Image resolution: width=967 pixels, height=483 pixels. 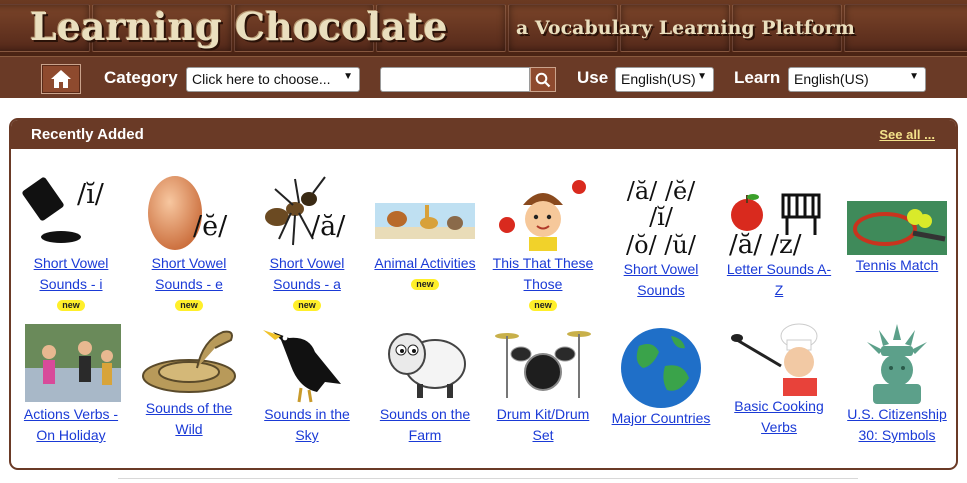 I want to click on use-language-select: English(US) ▼, so click(x=664, y=79).